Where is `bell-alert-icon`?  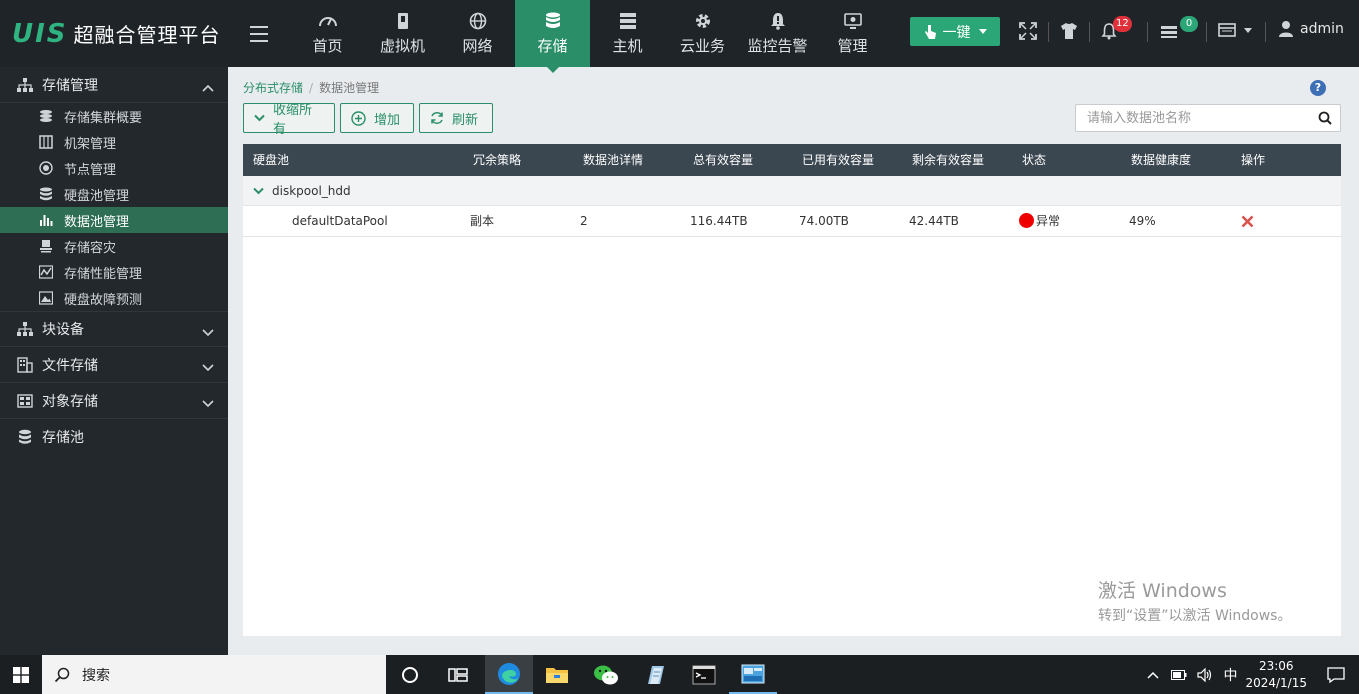 bell-alert-icon is located at coordinates (778, 21).